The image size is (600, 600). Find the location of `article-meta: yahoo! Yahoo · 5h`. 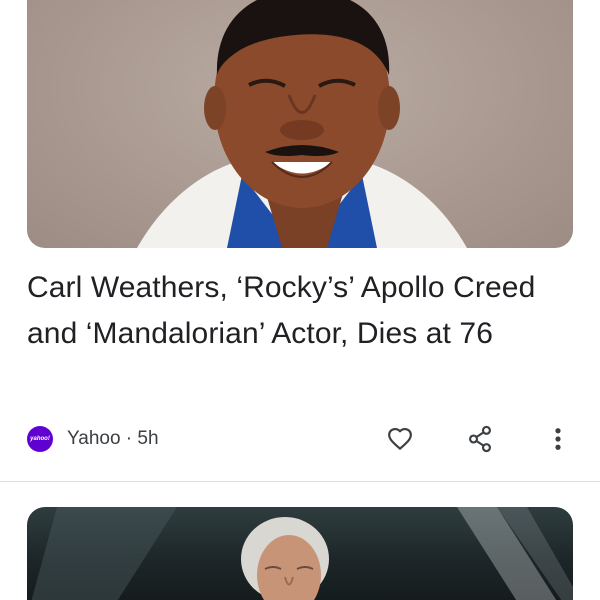

article-meta: yahoo! Yahoo · 5h is located at coordinates (300, 439).